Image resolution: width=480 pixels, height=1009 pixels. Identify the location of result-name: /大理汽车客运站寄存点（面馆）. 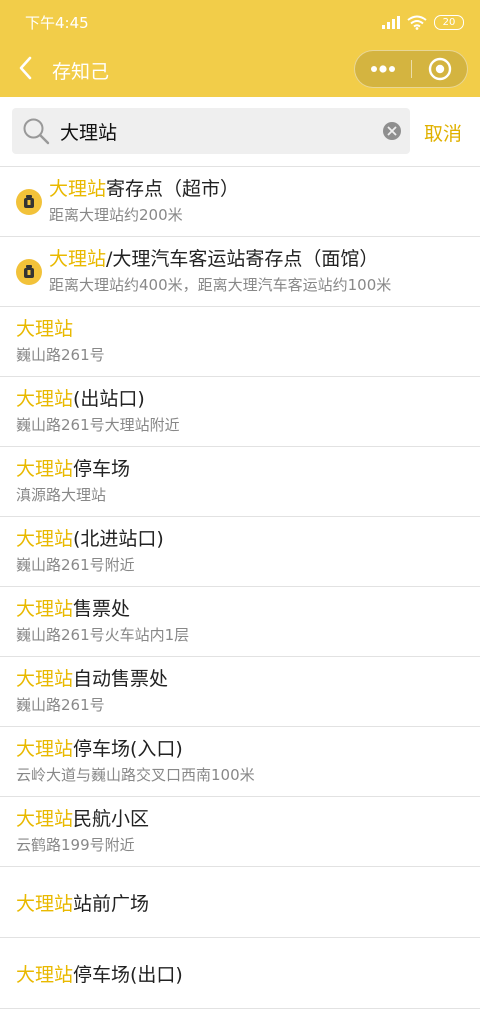
(242, 259).